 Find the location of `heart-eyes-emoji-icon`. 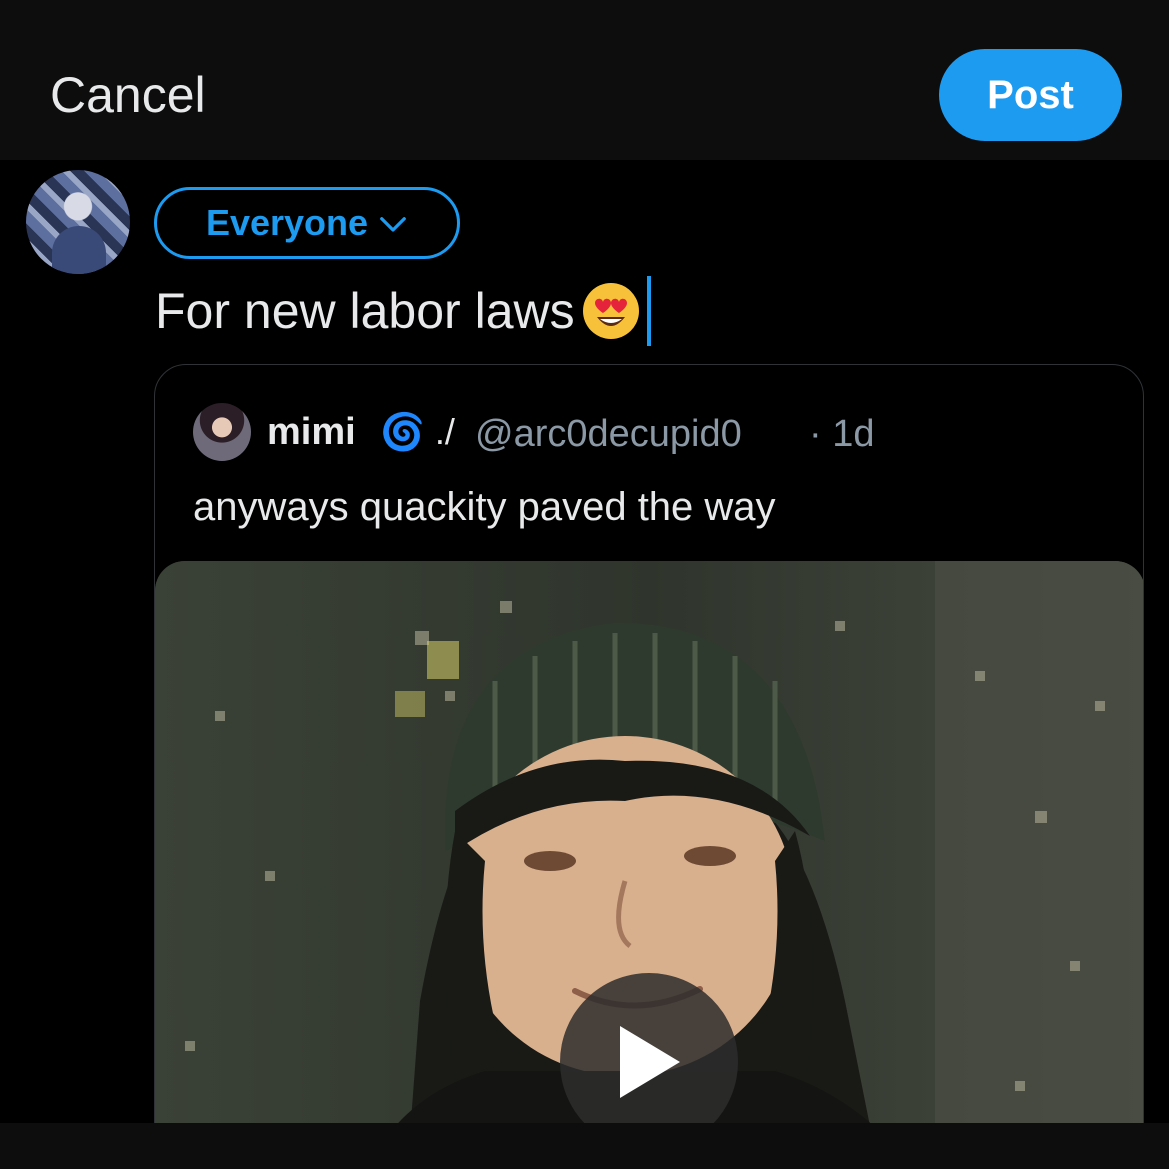

heart-eyes-emoji-icon is located at coordinates (610, 311).